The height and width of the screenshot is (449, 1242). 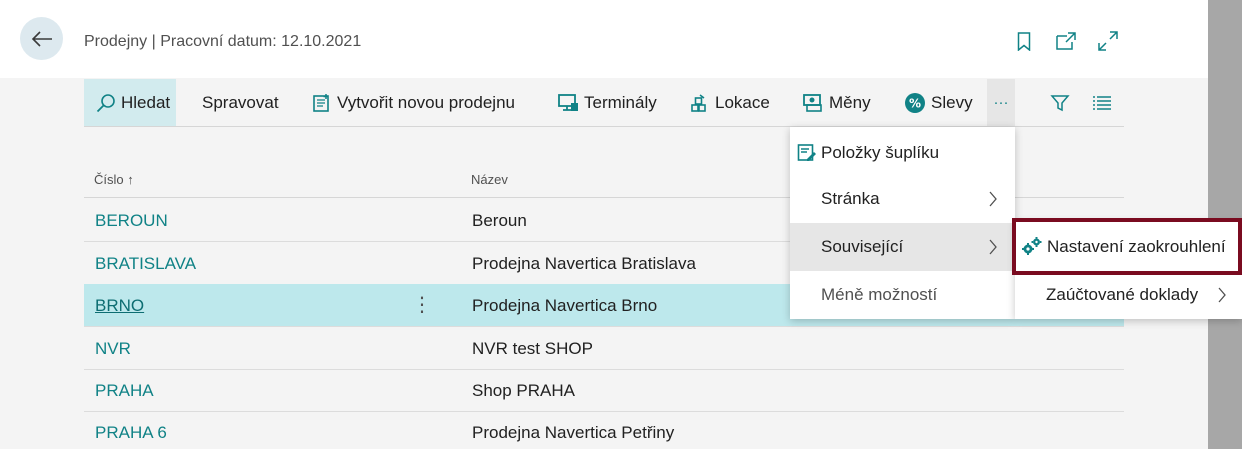 I want to click on manage-label: Spravovat, so click(x=240, y=102).